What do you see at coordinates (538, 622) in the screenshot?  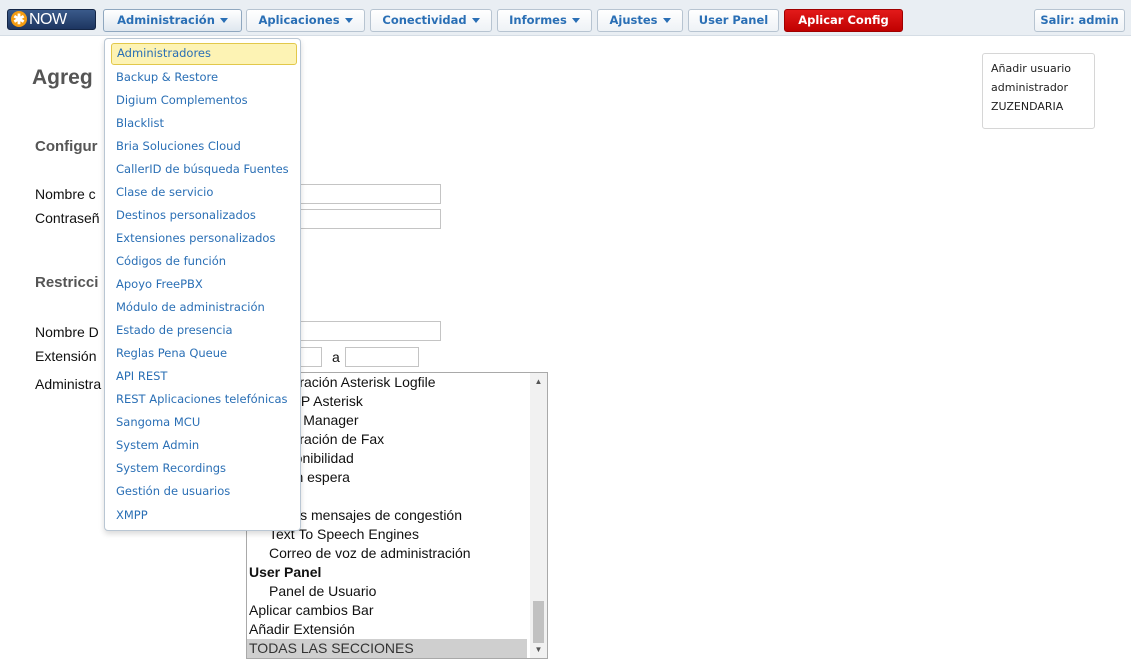 I see `scrollbar-thumb` at bounding box center [538, 622].